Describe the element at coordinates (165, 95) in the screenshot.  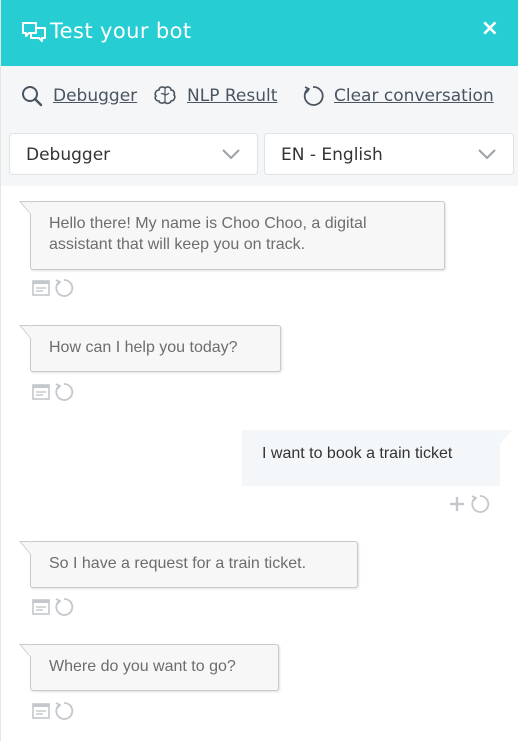
I see `brain-icon` at that location.